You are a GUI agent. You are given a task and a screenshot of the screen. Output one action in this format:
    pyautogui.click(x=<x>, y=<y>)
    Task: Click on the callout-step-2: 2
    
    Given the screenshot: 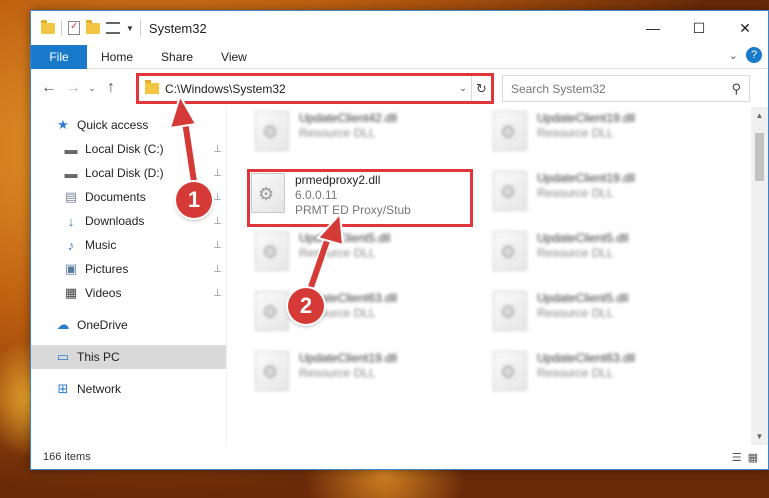 What is the action you would take?
    pyautogui.click(x=306, y=306)
    